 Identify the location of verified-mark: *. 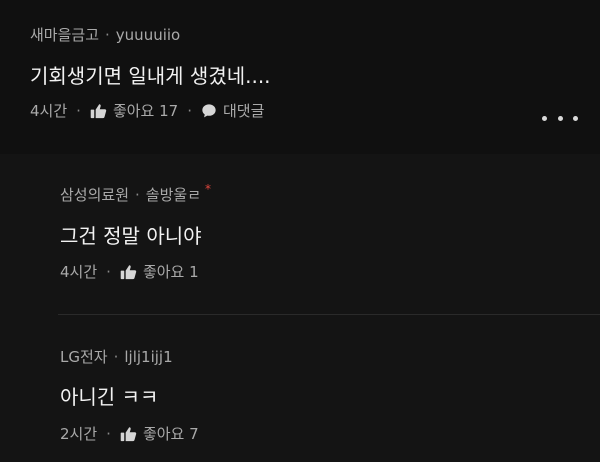
(208, 188).